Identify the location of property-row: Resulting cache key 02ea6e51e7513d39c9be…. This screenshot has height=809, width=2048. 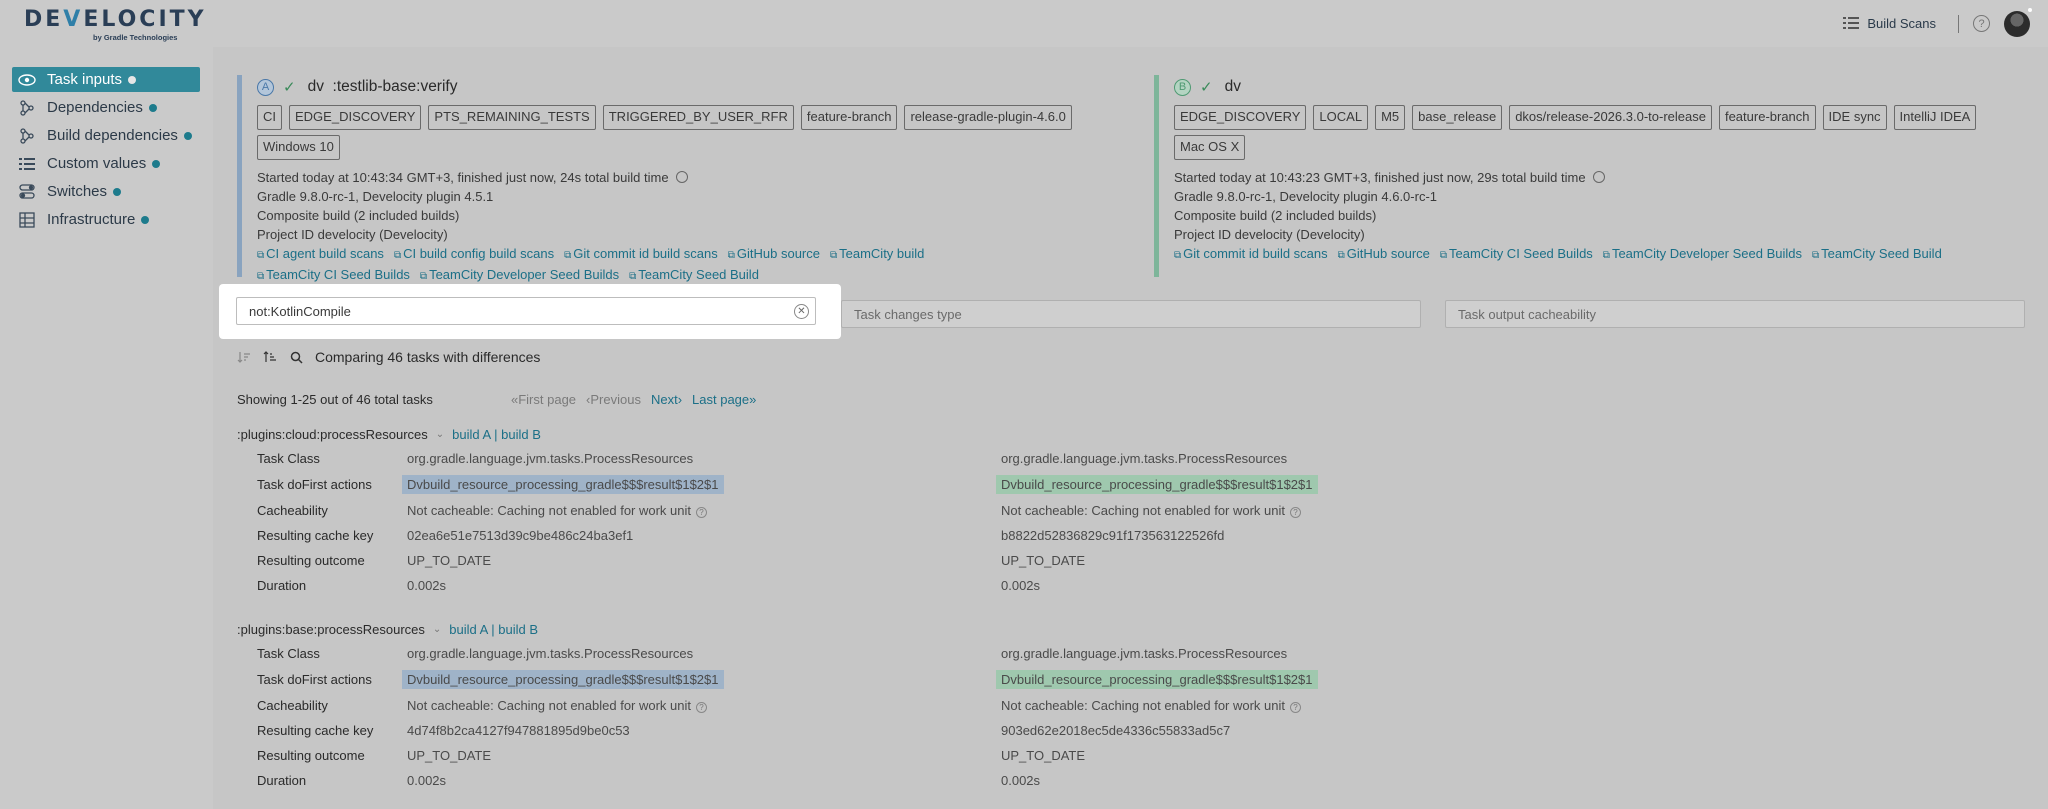
(740, 535).